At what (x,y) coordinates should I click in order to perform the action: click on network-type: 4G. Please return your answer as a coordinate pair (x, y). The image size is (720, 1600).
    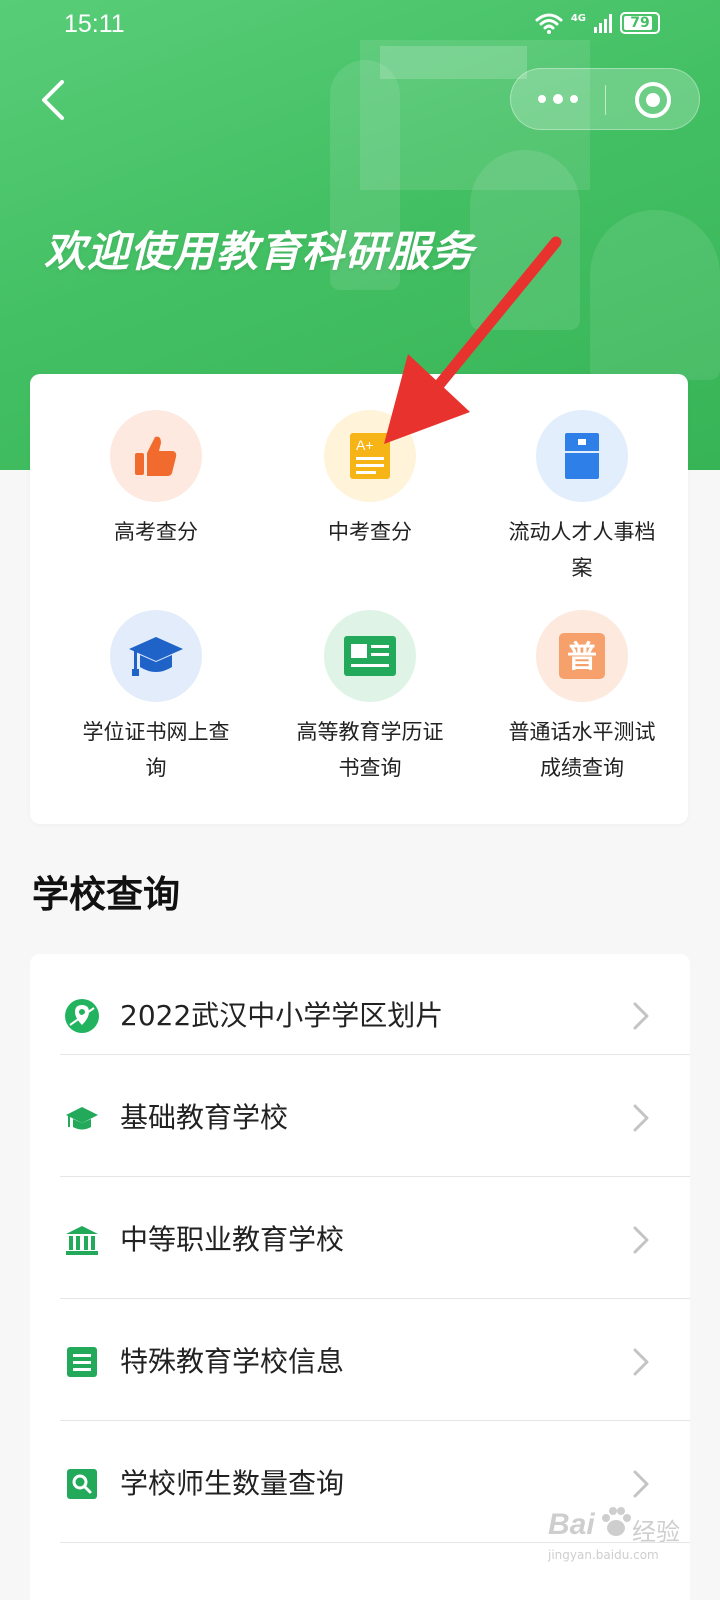
    Looking at the image, I should click on (578, 18).